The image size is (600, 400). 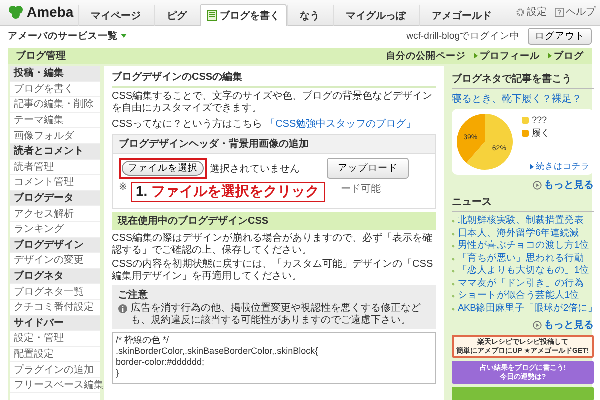 I want to click on sidebar-item: プラグインの追加, so click(x=55, y=370).